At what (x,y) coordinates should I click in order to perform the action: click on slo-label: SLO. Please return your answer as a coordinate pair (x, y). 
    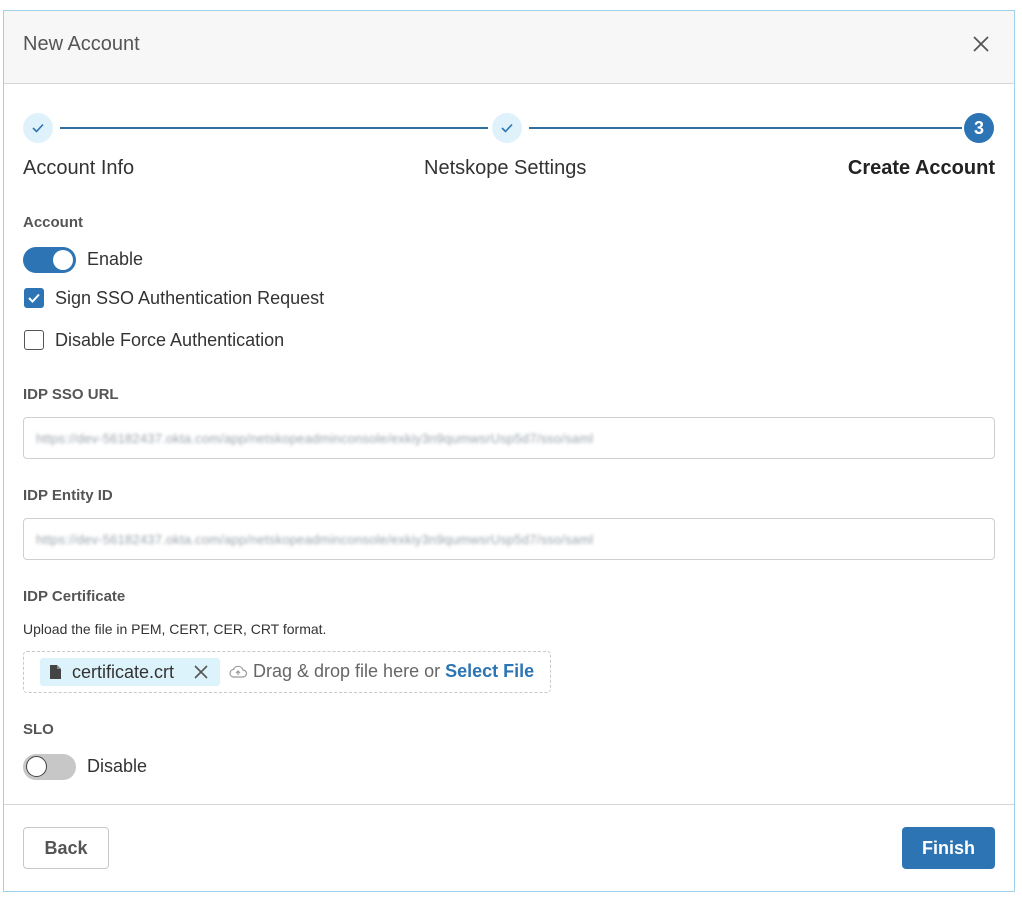
    Looking at the image, I should click on (38, 729).